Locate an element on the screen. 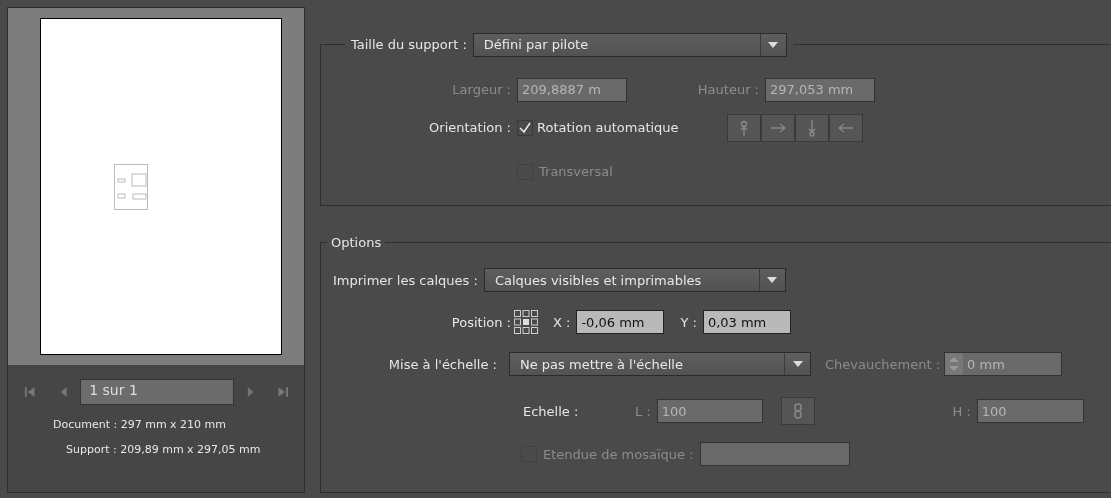 This screenshot has width=1111, height=498. media-size-label: Taille du support : is located at coordinates (409, 45).